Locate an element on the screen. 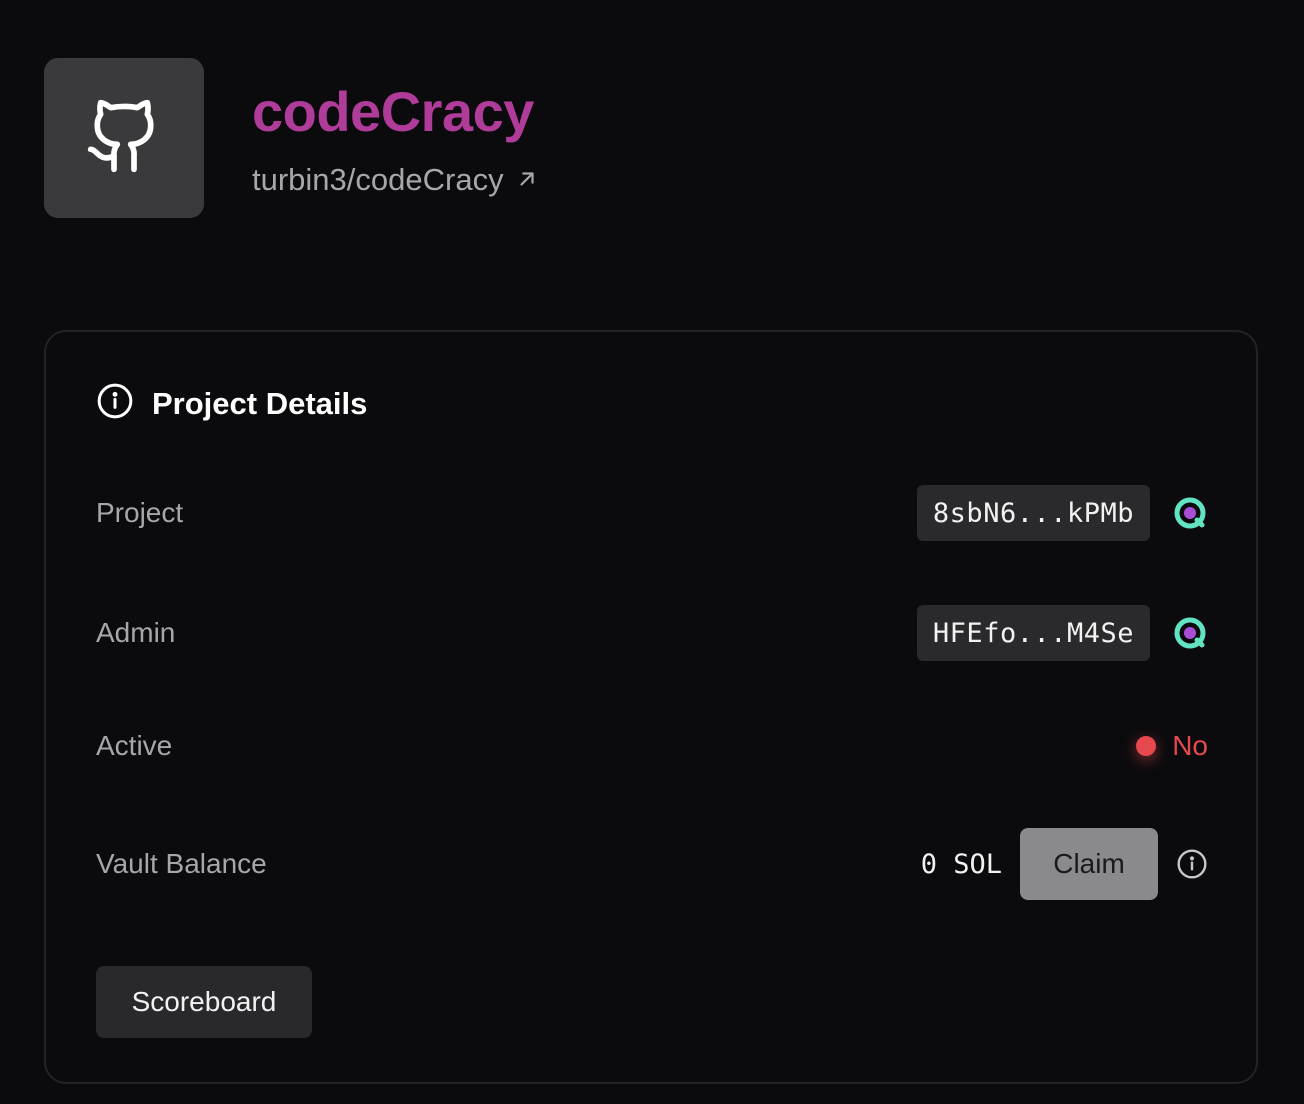 Image resolution: width=1304 pixels, height=1104 pixels. repo-title: codeCracy is located at coordinates (393, 111).